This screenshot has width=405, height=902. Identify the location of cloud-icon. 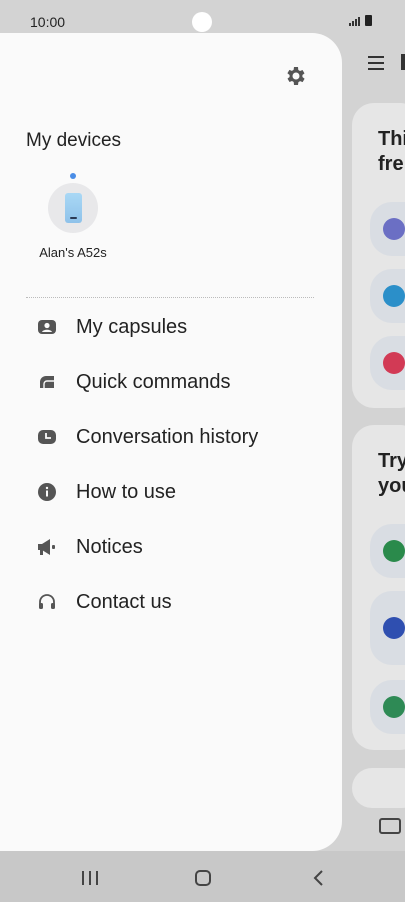
(394, 628).